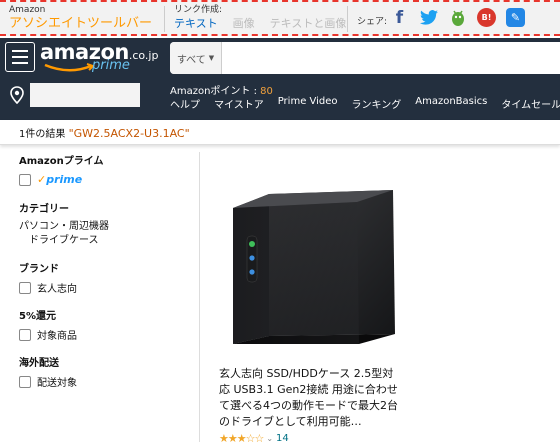  What do you see at coordinates (111, 65) in the screenshot?
I see `logo-prime: prime` at bounding box center [111, 65].